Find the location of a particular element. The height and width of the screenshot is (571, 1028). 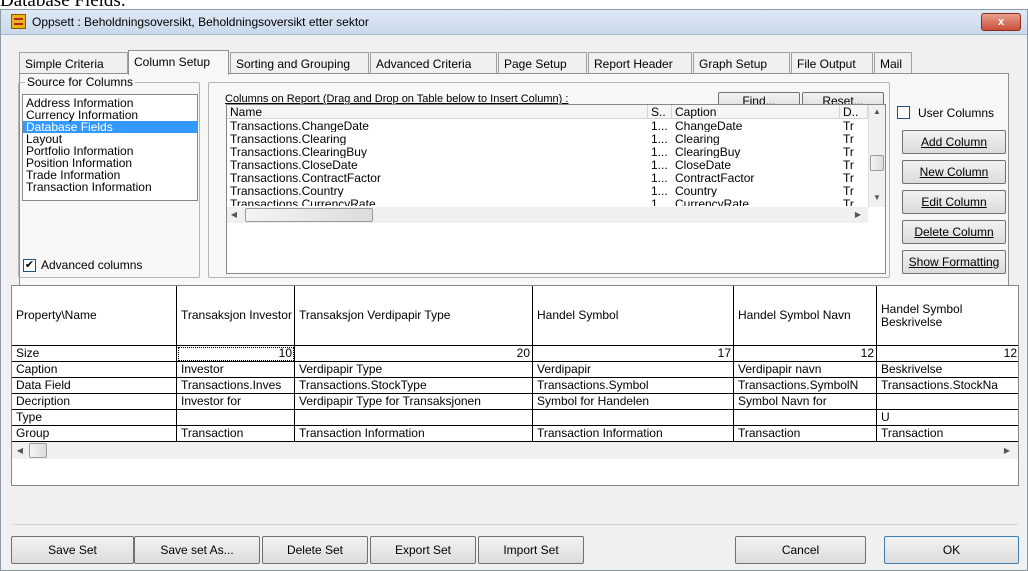

row-caption: ClearingBuy is located at coordinates (708, 152).